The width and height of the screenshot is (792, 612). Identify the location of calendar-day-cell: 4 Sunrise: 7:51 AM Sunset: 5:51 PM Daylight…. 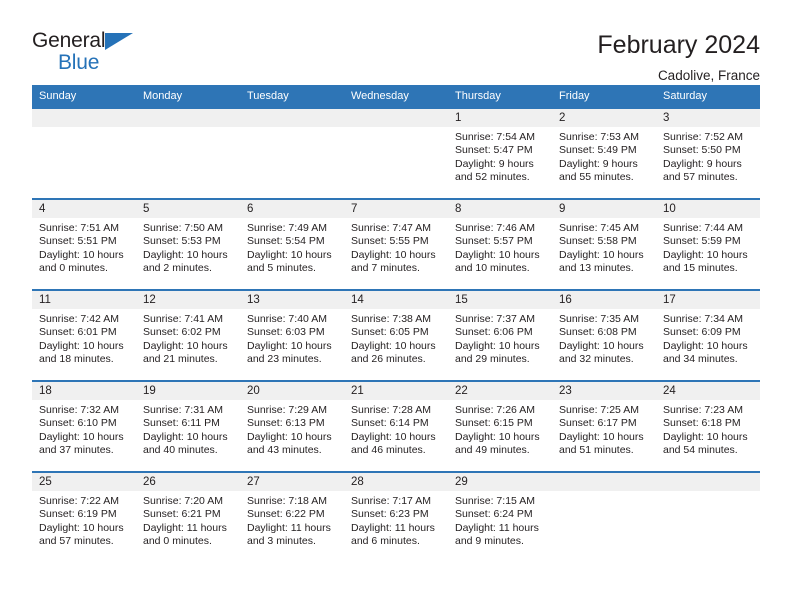
(84, 244).